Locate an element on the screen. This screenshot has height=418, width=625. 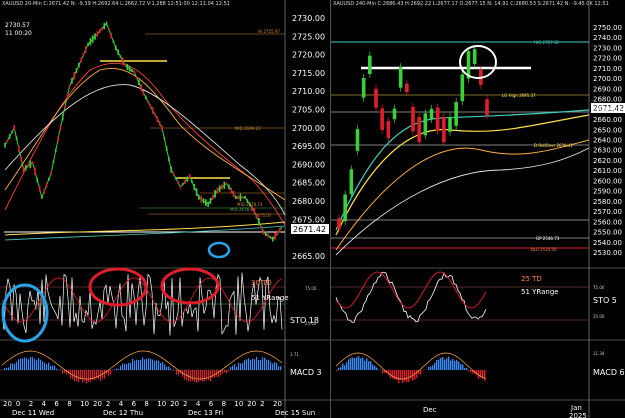
x-tick: 8 is located at coordinates (146, 404).